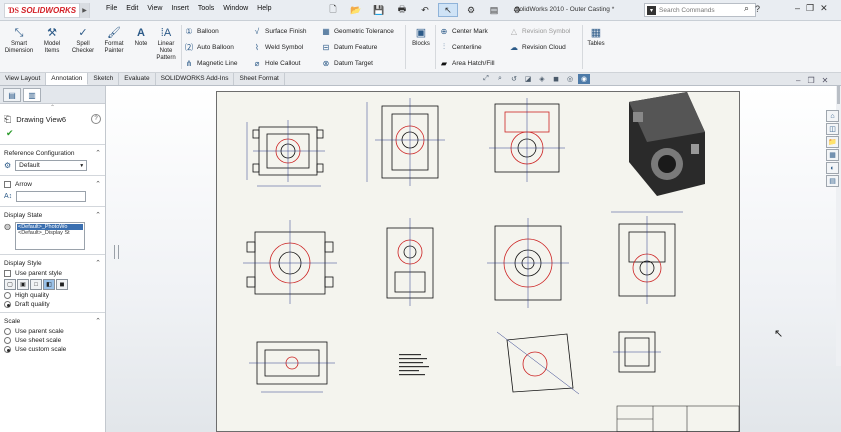 The image size is (841, 432). What do you see at coordinates (596, 37) in the screenshot?
I see `tables-button: ▦ Tables` at bounding box center [596, 37].